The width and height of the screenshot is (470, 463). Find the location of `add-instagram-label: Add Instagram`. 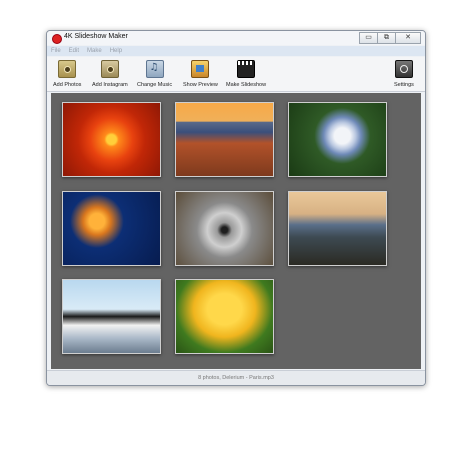

add-instagram-label: Add Instagram is located at coordinates (110, 85).